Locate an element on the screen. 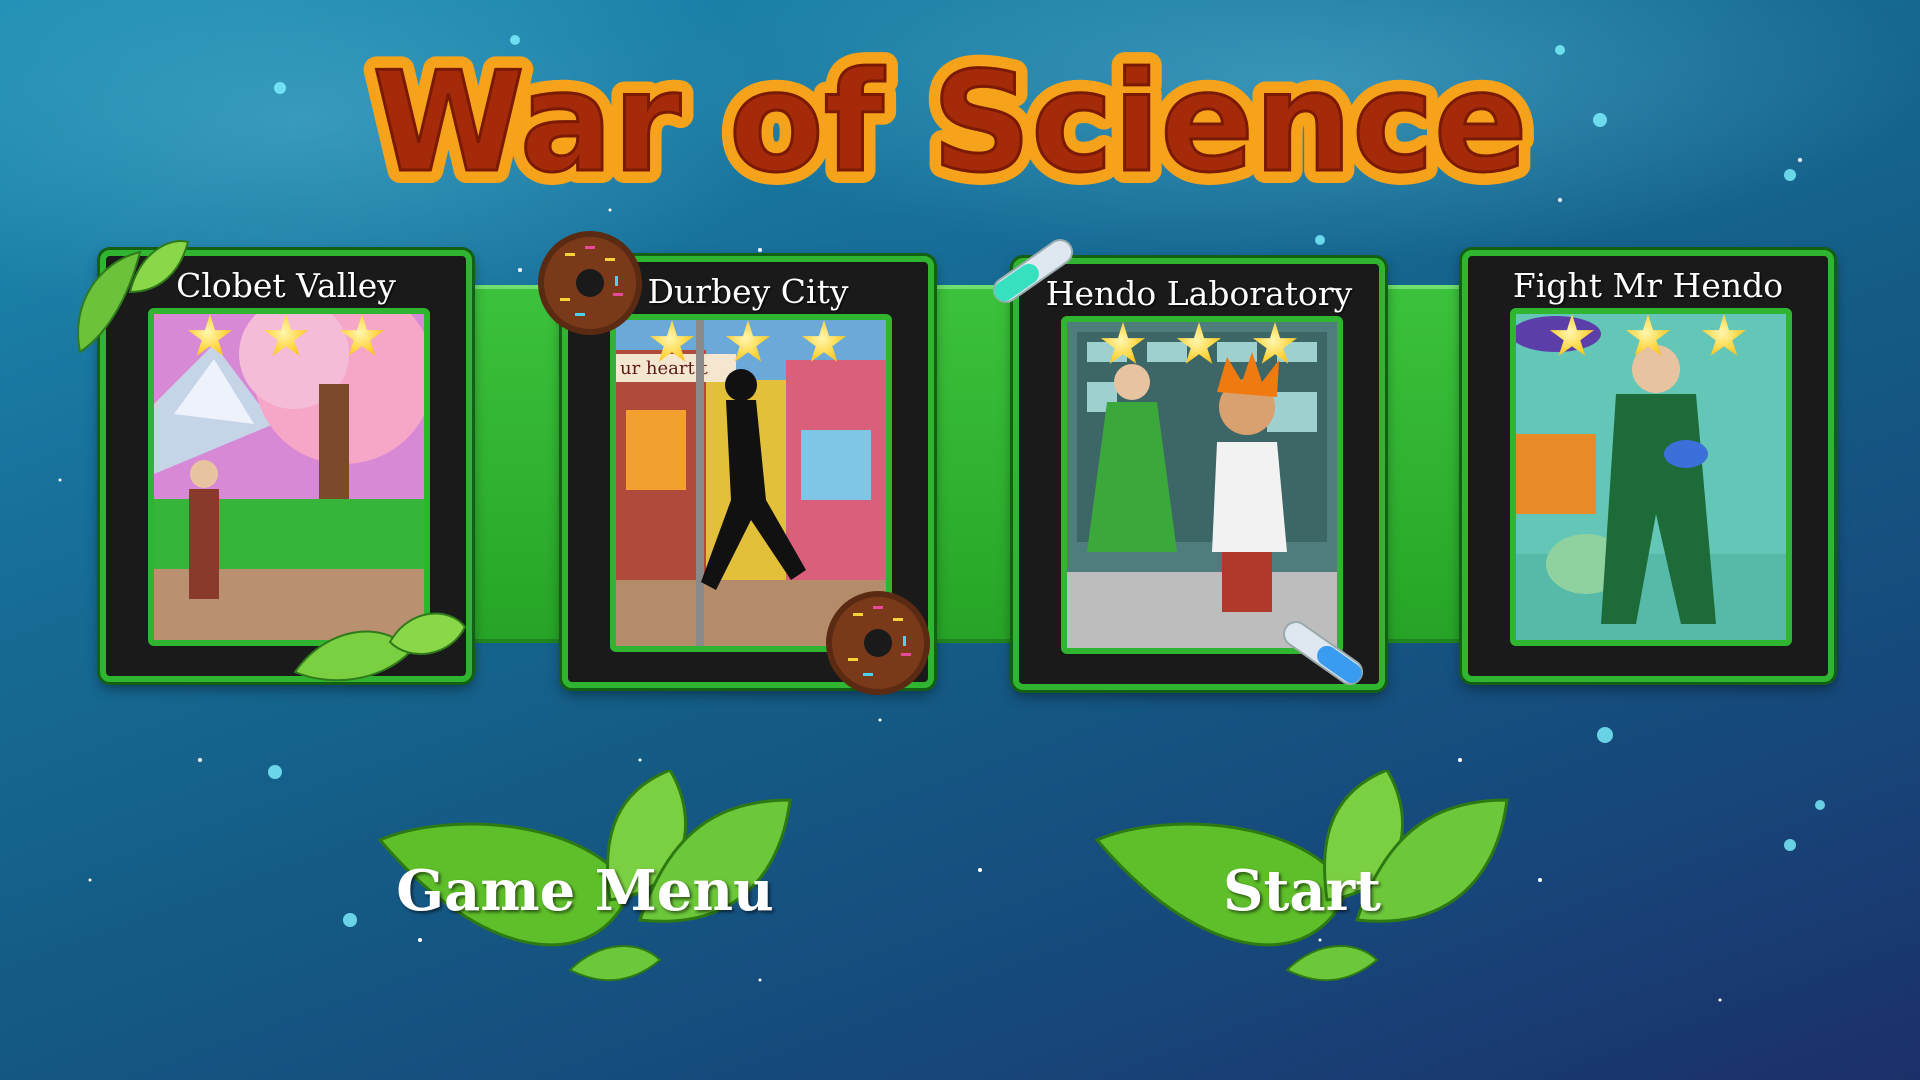  game-menu-button: Game Menu is located at coordinates (585, 885).